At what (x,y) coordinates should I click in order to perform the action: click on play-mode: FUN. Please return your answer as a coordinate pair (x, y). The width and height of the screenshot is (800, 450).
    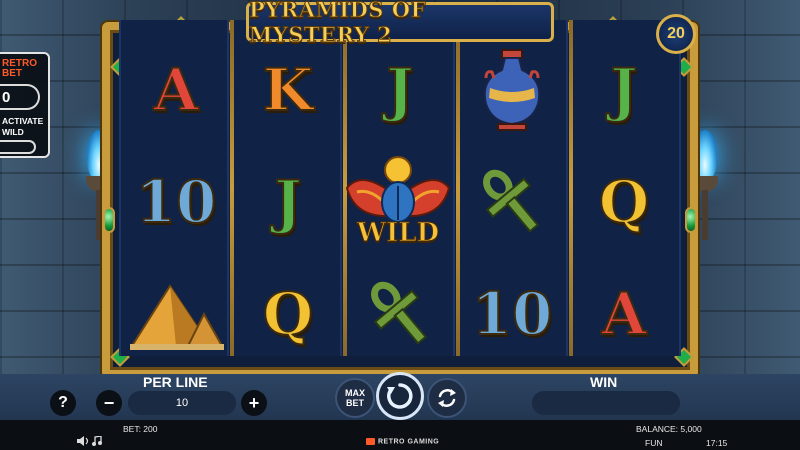
    Looking at the image, I should click on (654, 443).